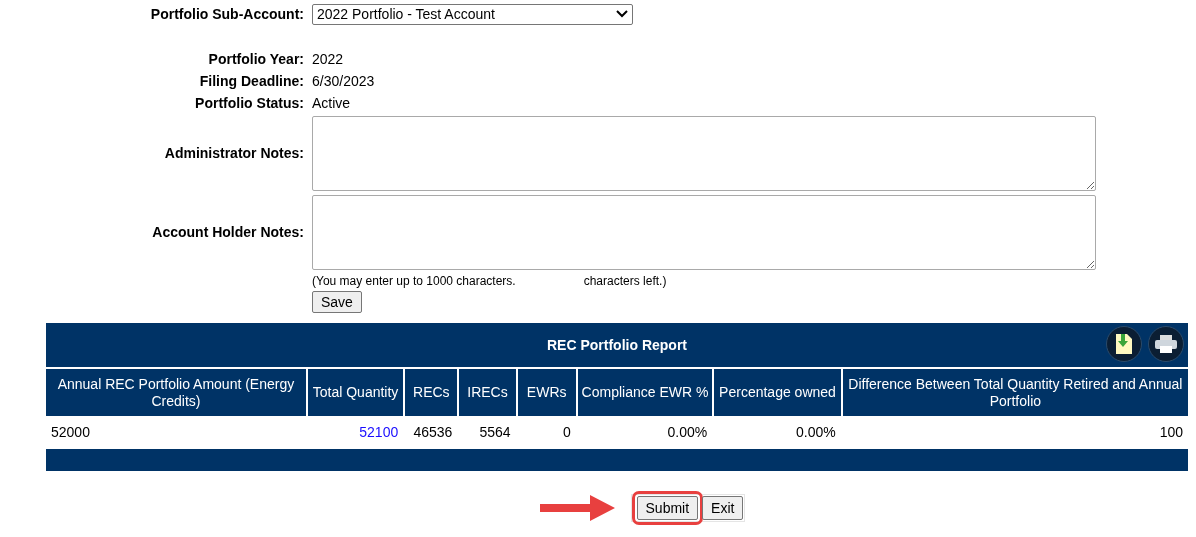 This screenshot has height=537, width=1196. What do you see at coordinates (622, 14) in the screenshot?
I see `chevron-down-icon` at bounding box center [622, 14].